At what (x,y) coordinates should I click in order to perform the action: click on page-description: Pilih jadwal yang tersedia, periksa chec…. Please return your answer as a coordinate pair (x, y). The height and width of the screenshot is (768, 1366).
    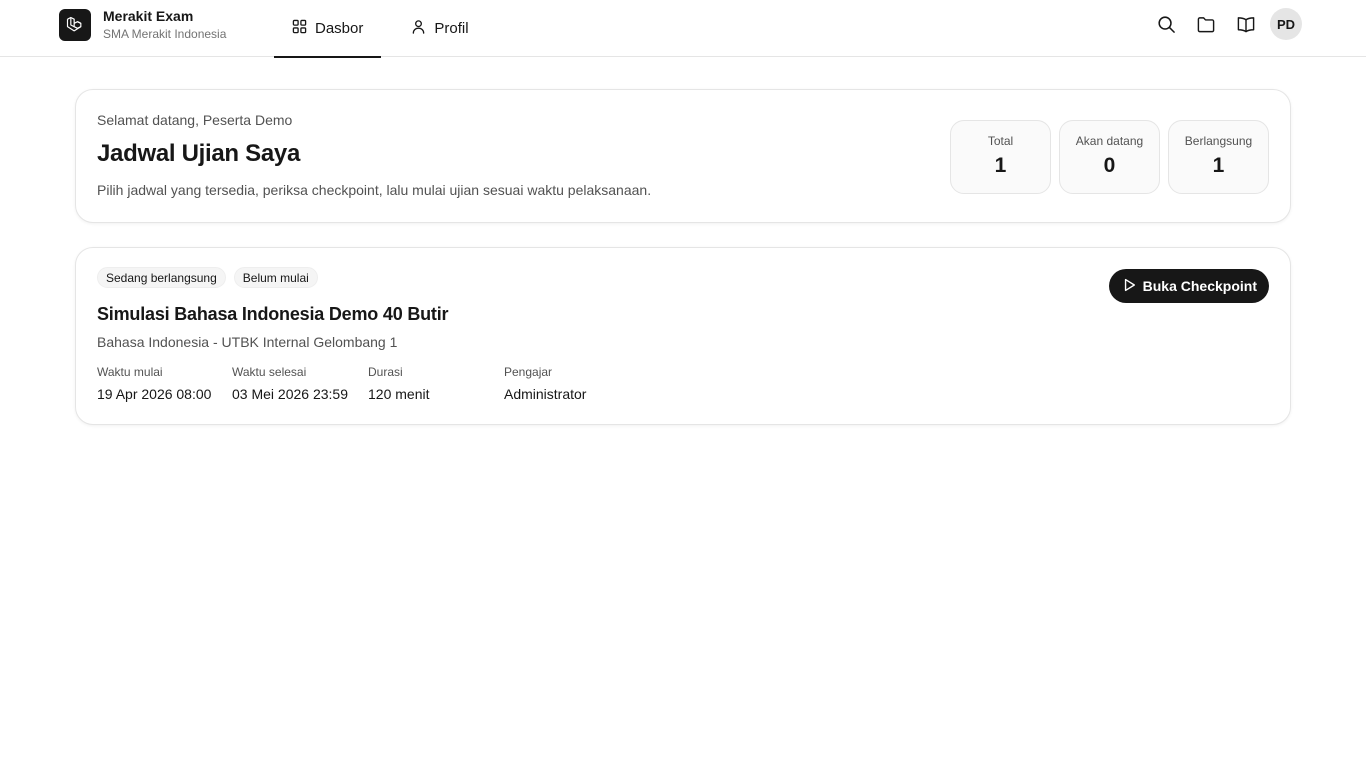
    Looking at the image, I should click on (374, 190).